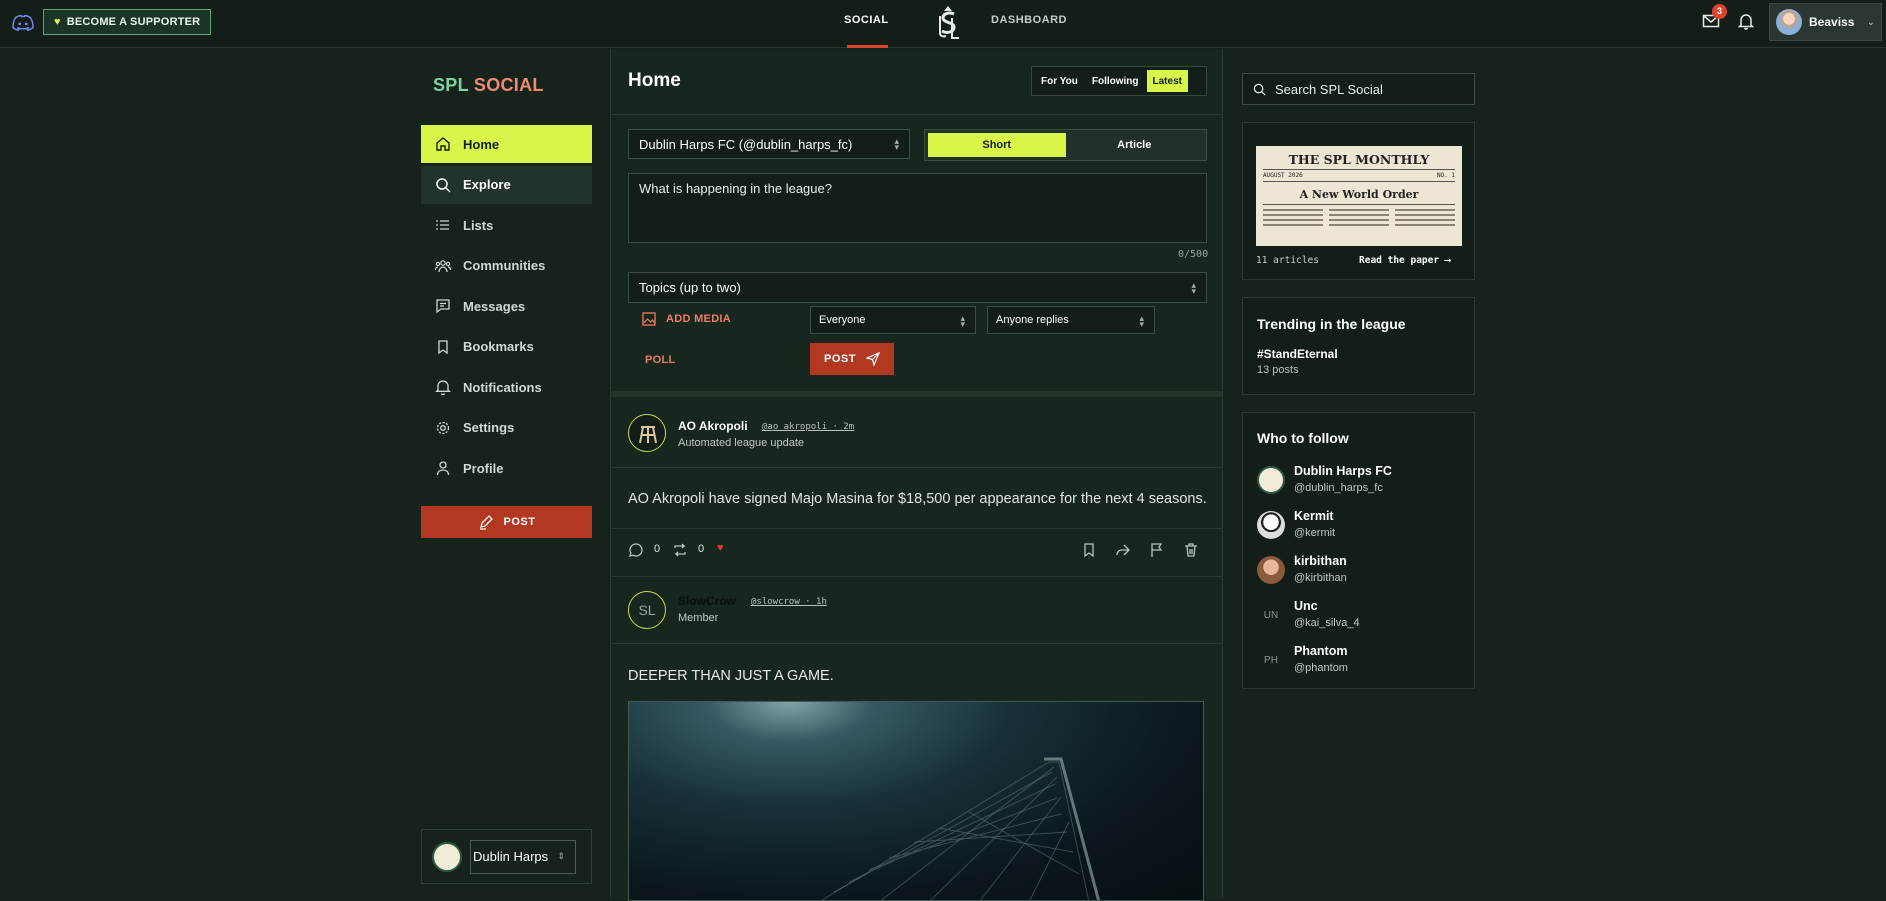  What do you see at coordinates (506, 468) in the screenshot?
I see `sidebar-item-profile: Profile` at bounding box center [506, 468].